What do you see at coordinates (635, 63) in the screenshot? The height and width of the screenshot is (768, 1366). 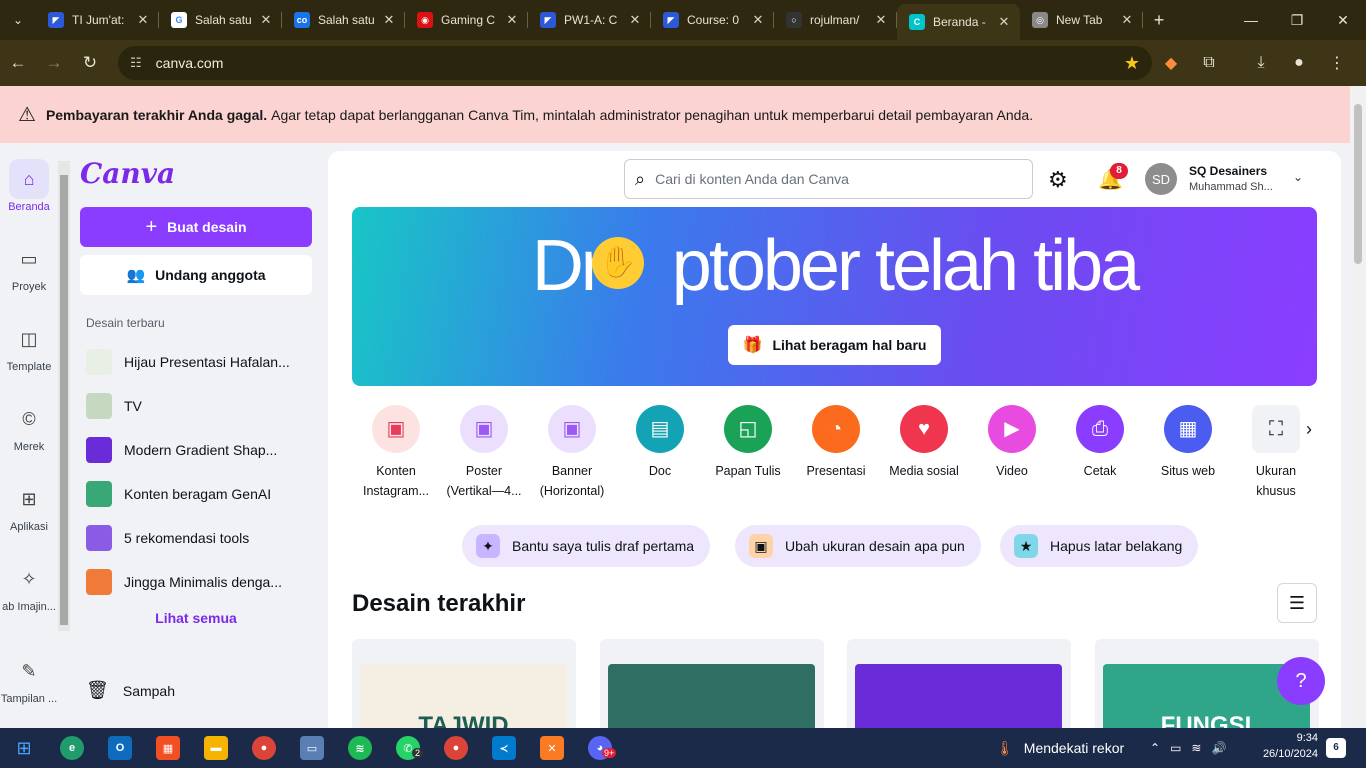 I see `address-bar: ☷ canva.com ★` at bounding box center [635, 63].